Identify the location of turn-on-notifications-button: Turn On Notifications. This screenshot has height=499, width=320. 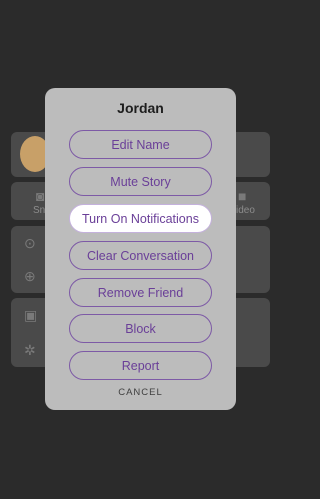
(140, 218).